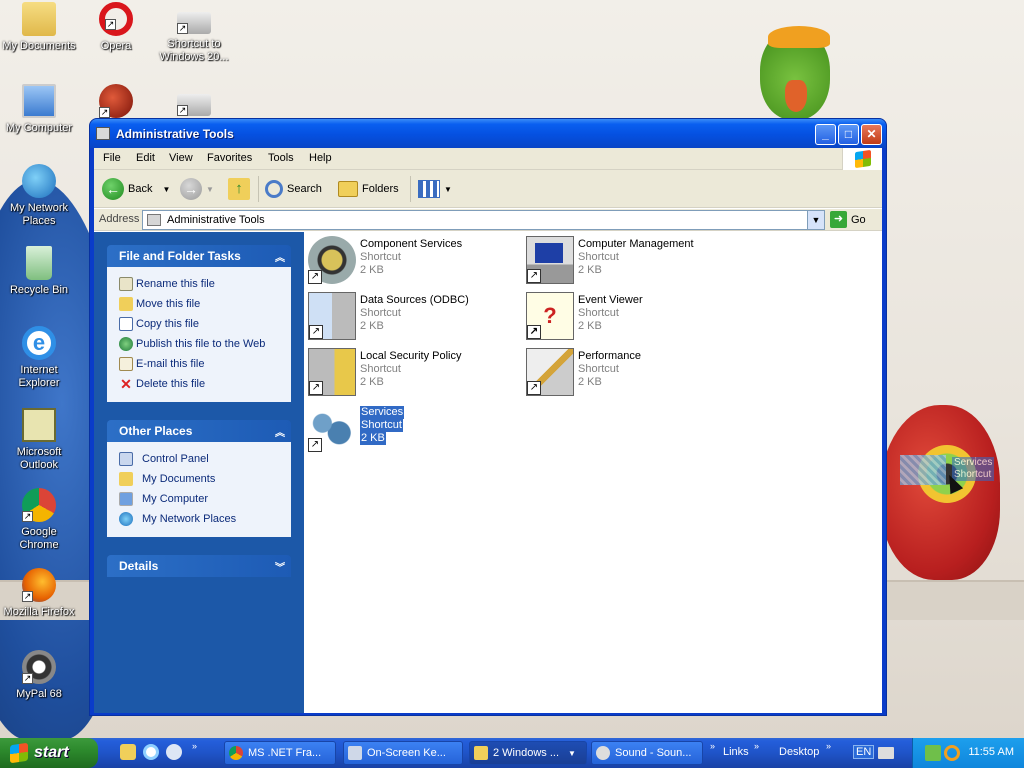 The height and width of the screenshot is (768, 1024). Describe the element at coordinates (139, 566) in the screenshot. I see `panel-title: Details` at that location.